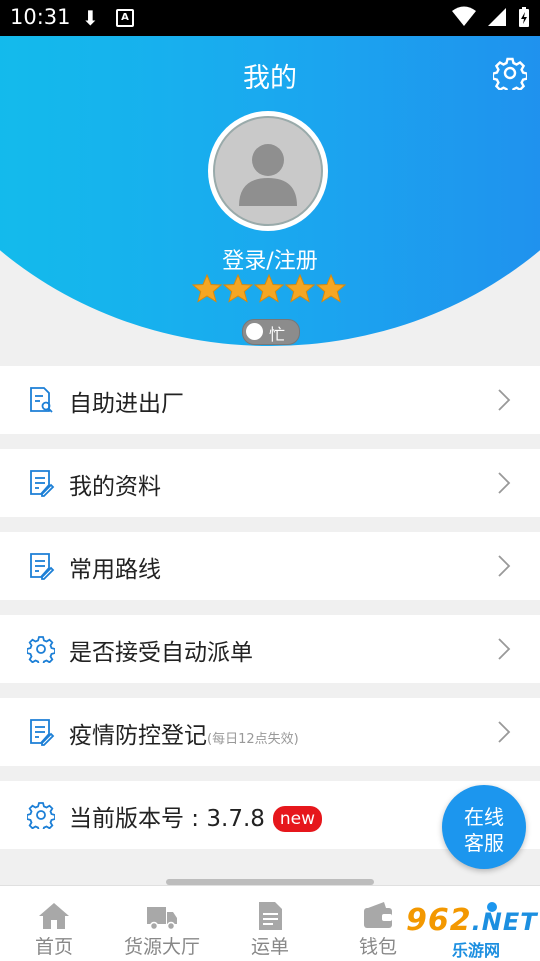 The image size is (540, 961). Describe the element at coordinates (125, 18) in the screenshot. I see `accessibility-icon: A` at that location.